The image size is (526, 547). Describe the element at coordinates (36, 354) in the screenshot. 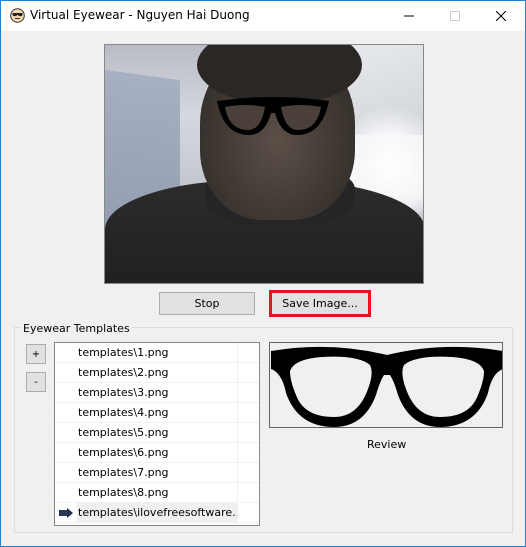

I see `add-template-button: +` at that location.